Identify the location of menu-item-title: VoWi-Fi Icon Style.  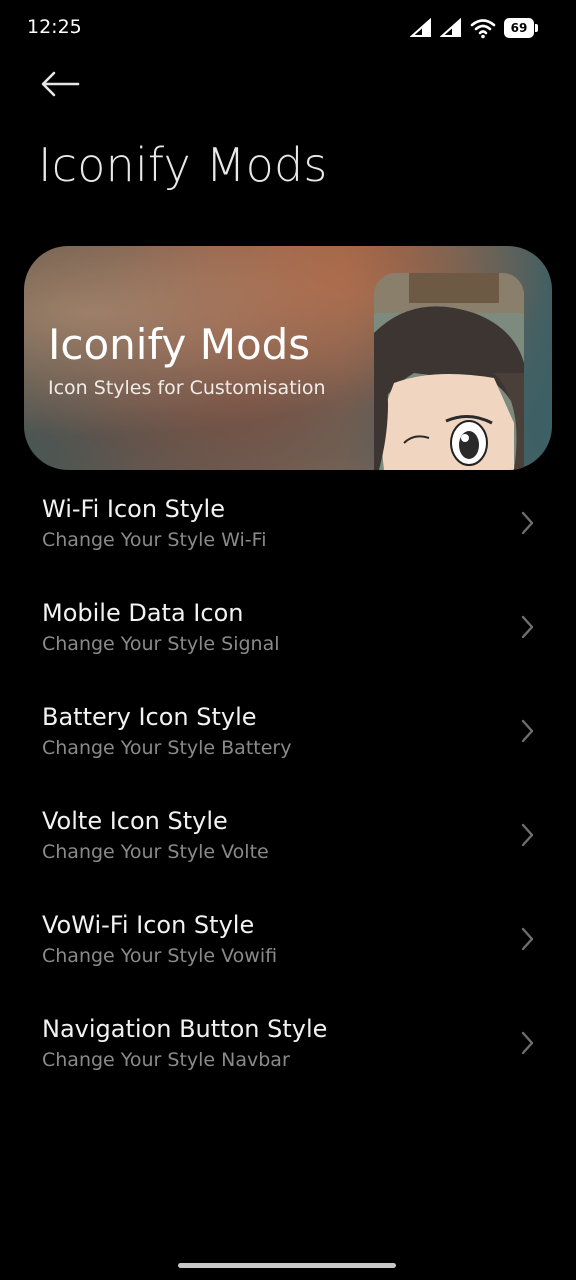
(148, 925).